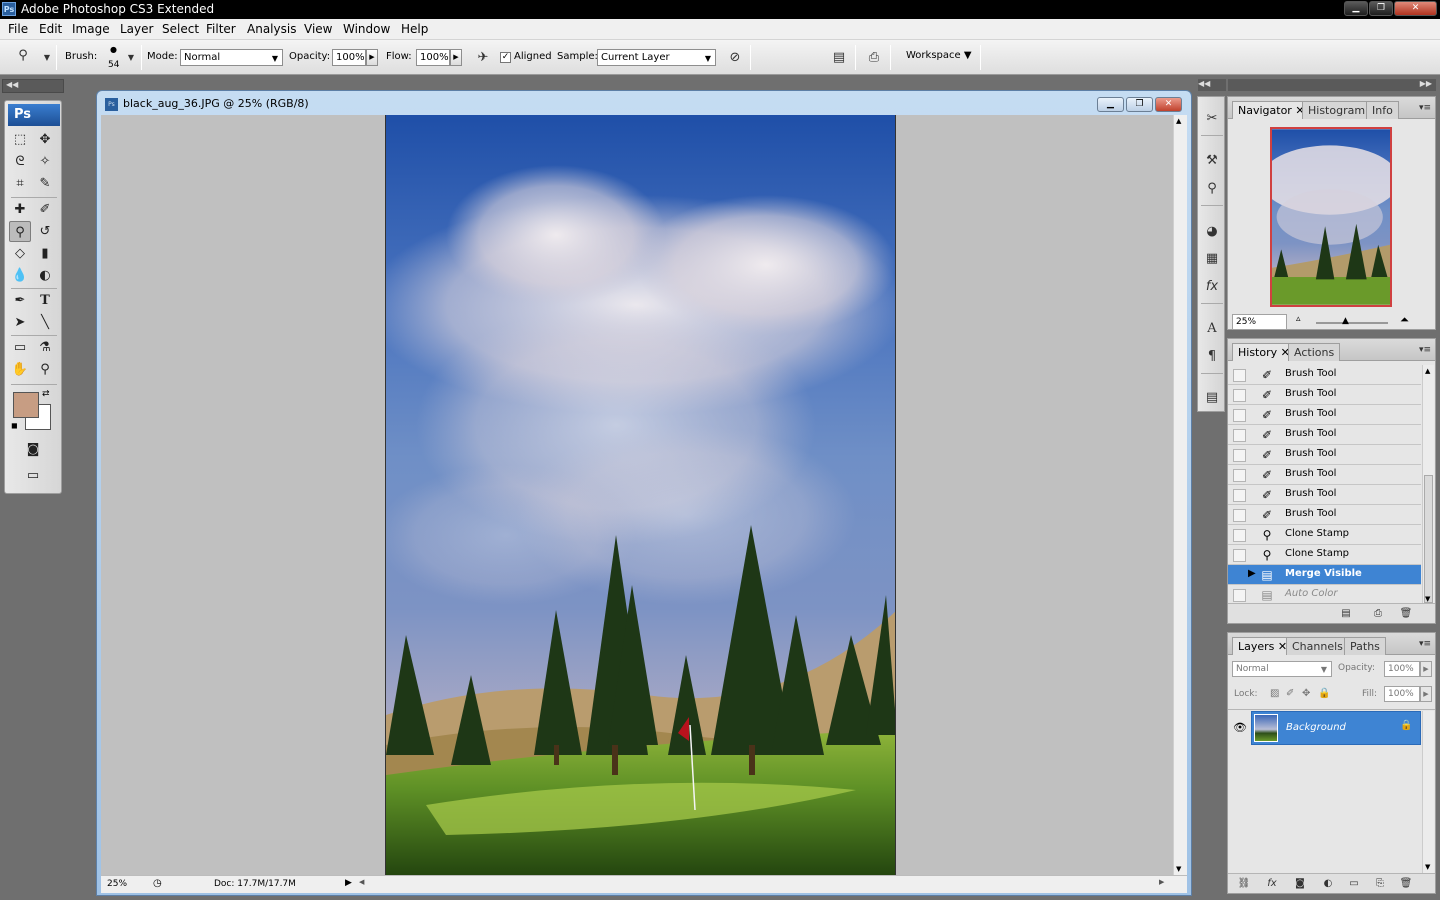 The height and width of the screenshot is (900, 1440). Describe the element at coordinates (1290, 693) in the screenshot. I see `lock-image-icon: ✐` at that location.